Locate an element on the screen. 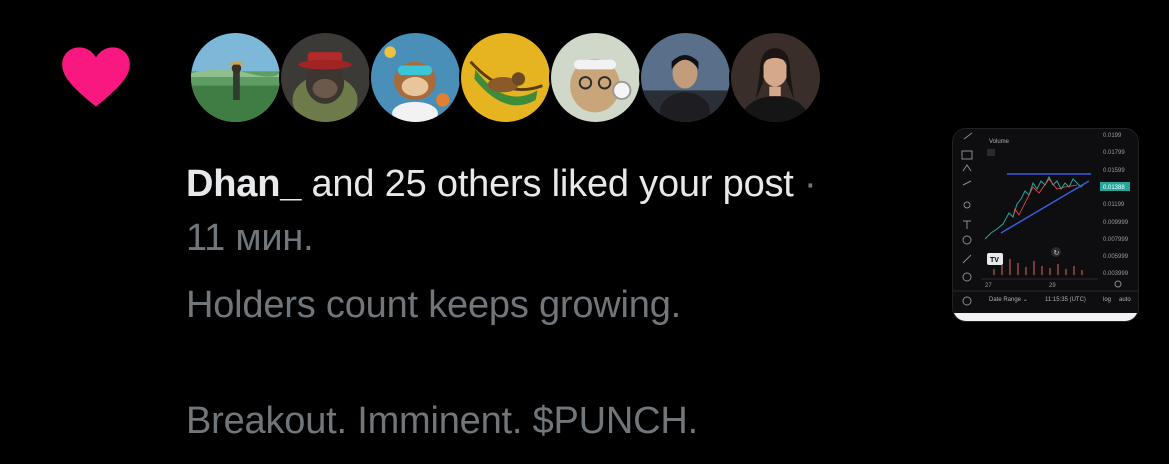 The height and width of the screenshot is (464, 1169). post-text-line-2: Breakout. Imminent. $PUNCH. is located at coordinates (442, 421).